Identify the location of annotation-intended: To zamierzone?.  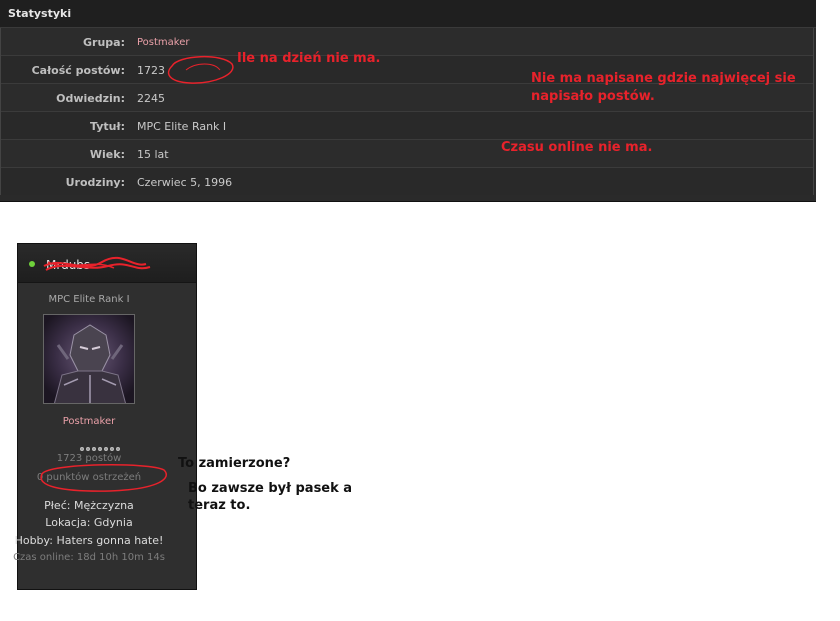
(234, 463).